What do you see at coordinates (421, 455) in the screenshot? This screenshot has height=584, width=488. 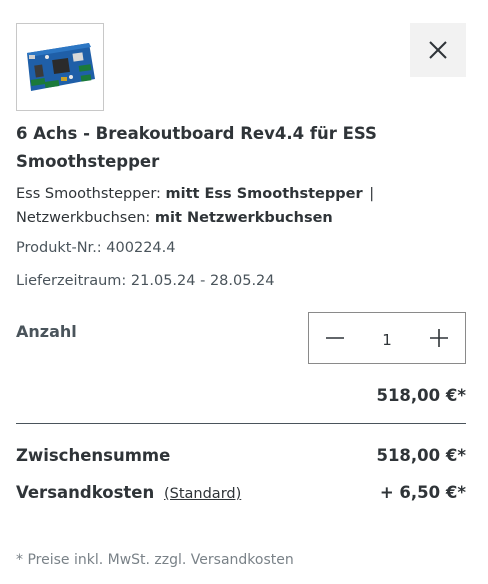 I see `subtotal-value: 518,00 €*` at bounding box center [421, 455].